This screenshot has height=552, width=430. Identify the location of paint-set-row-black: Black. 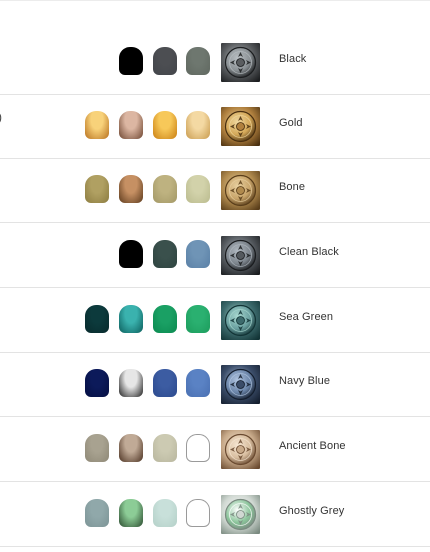
(215, 62).